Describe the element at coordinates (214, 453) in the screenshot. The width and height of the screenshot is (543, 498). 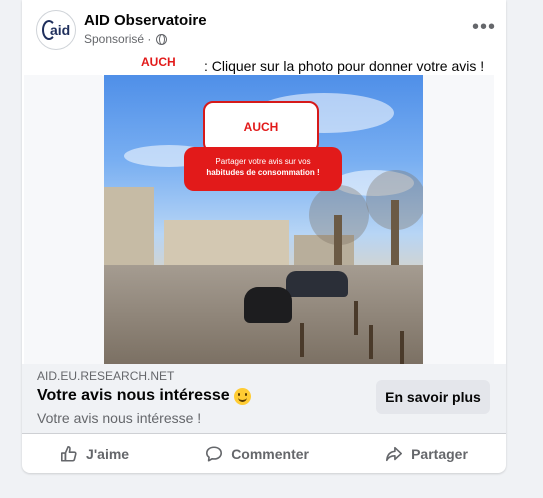
I see `comment-icon` at that location.